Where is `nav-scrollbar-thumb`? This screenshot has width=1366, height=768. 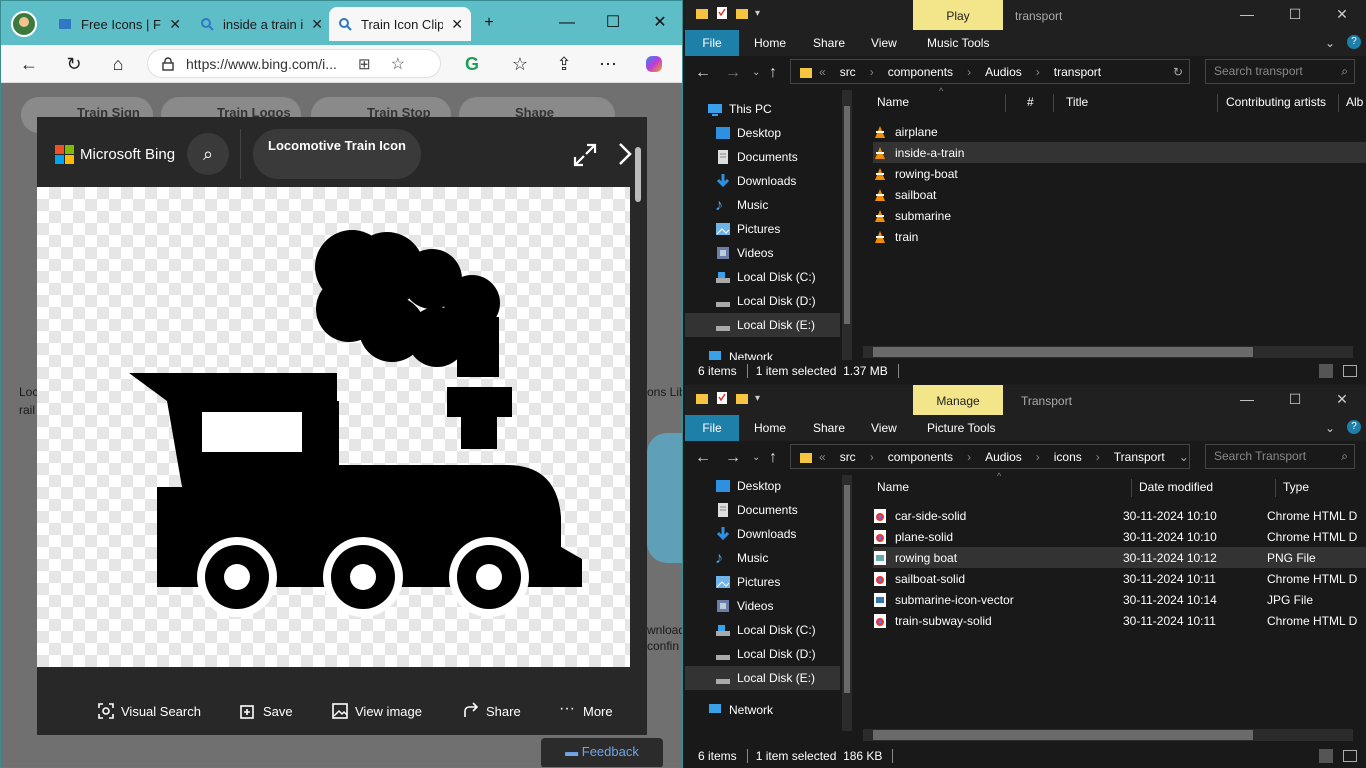 nav-scrollbar-thumb is located at coordinates (847, 589).